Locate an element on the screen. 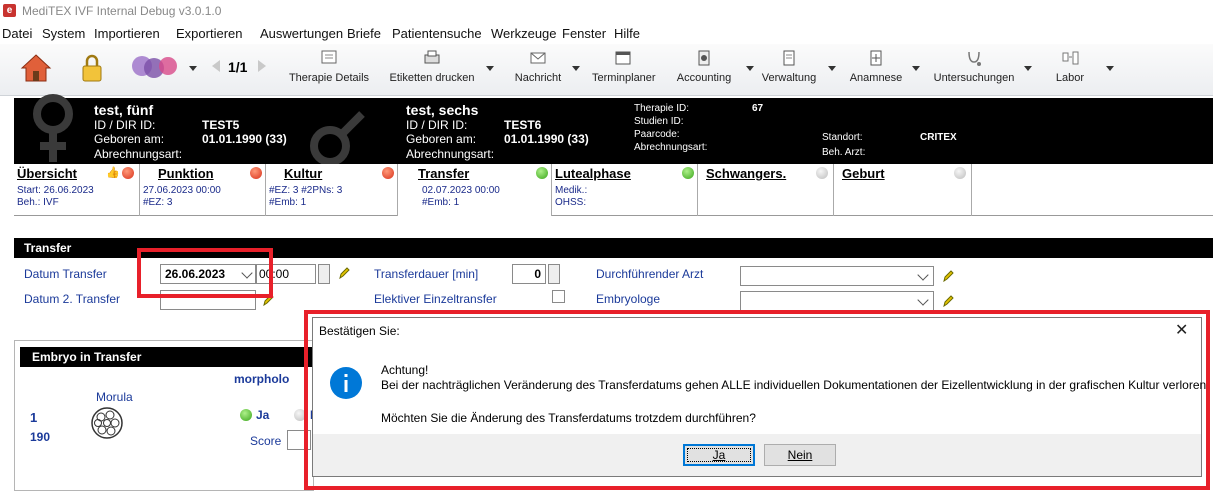 This screenshot has width=1213, height=491. menu-werkzeuge: Werkzeuge is located at coordinates (524, 33).